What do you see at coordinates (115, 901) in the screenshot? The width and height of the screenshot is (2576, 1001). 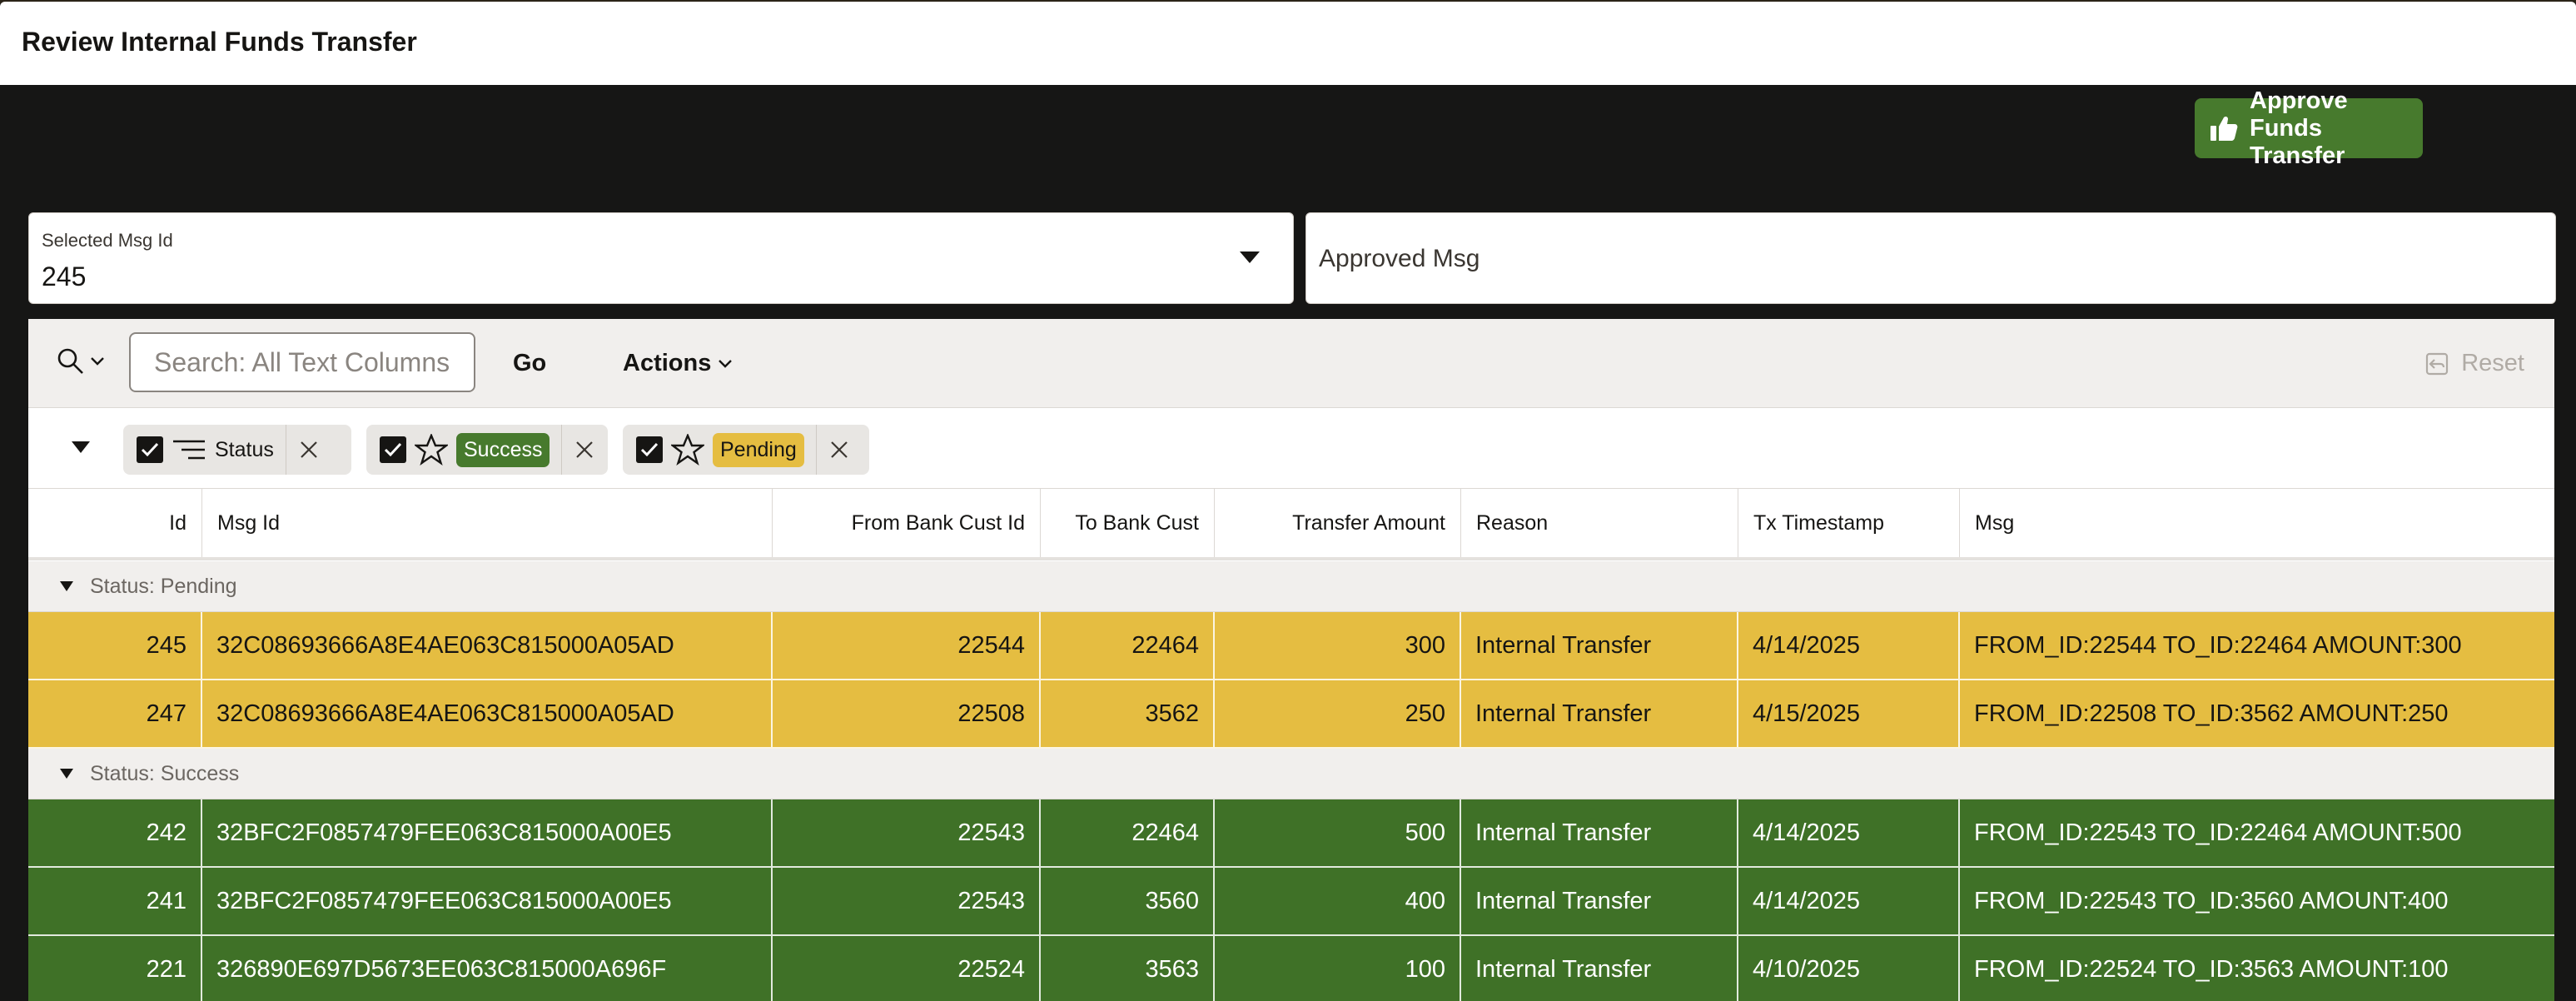 I see `cell-id: 241` at bounding box center [115, 901].